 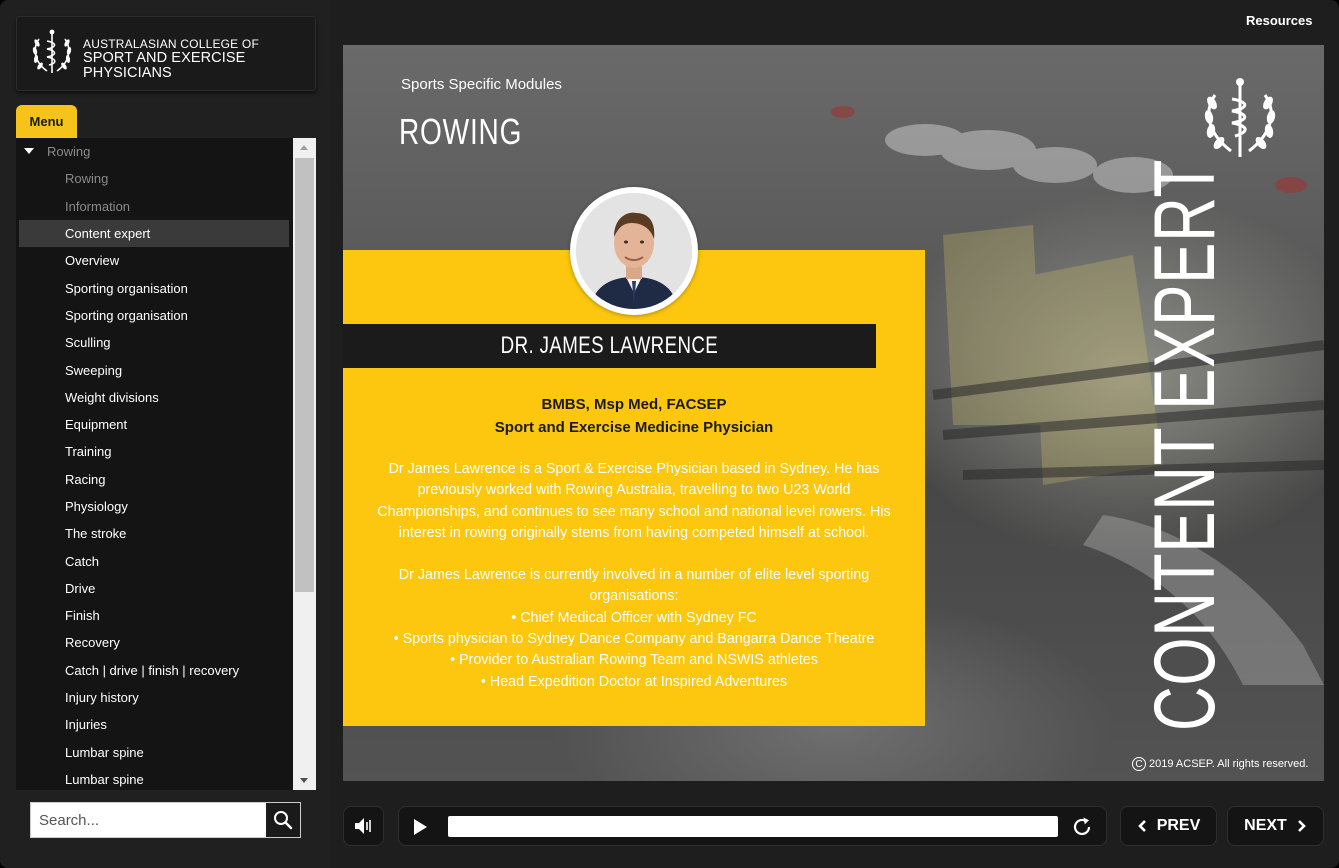 I want to click on menu-item: Drive, so click(x=154, y=588).